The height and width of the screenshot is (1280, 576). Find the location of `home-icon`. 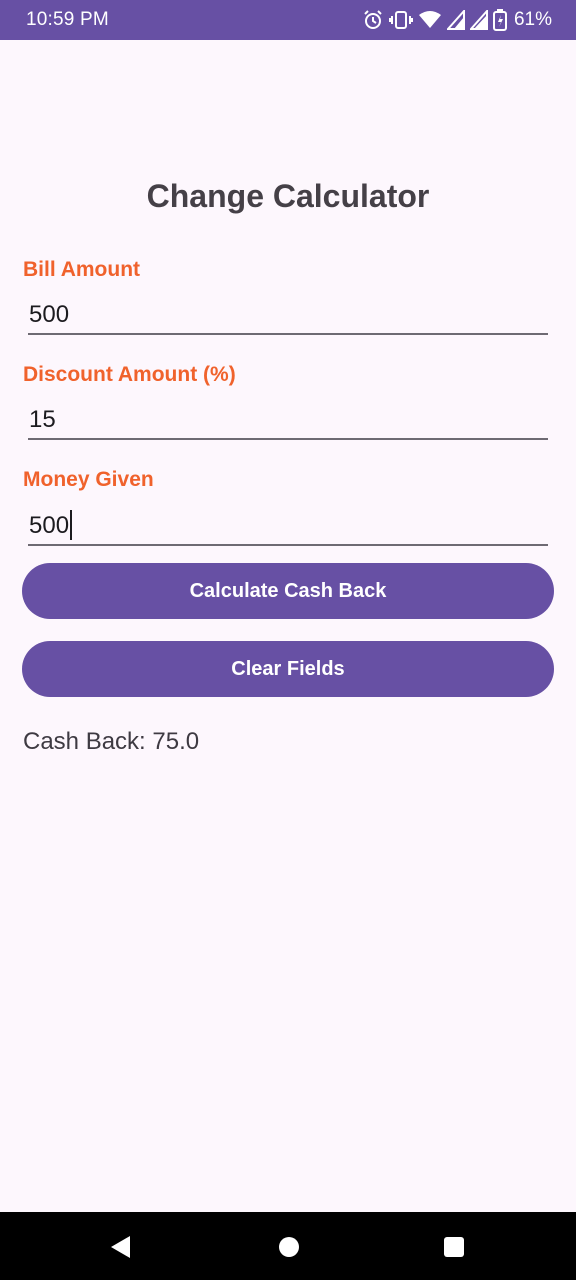

home-icon is located at coordinates (289, 1247).